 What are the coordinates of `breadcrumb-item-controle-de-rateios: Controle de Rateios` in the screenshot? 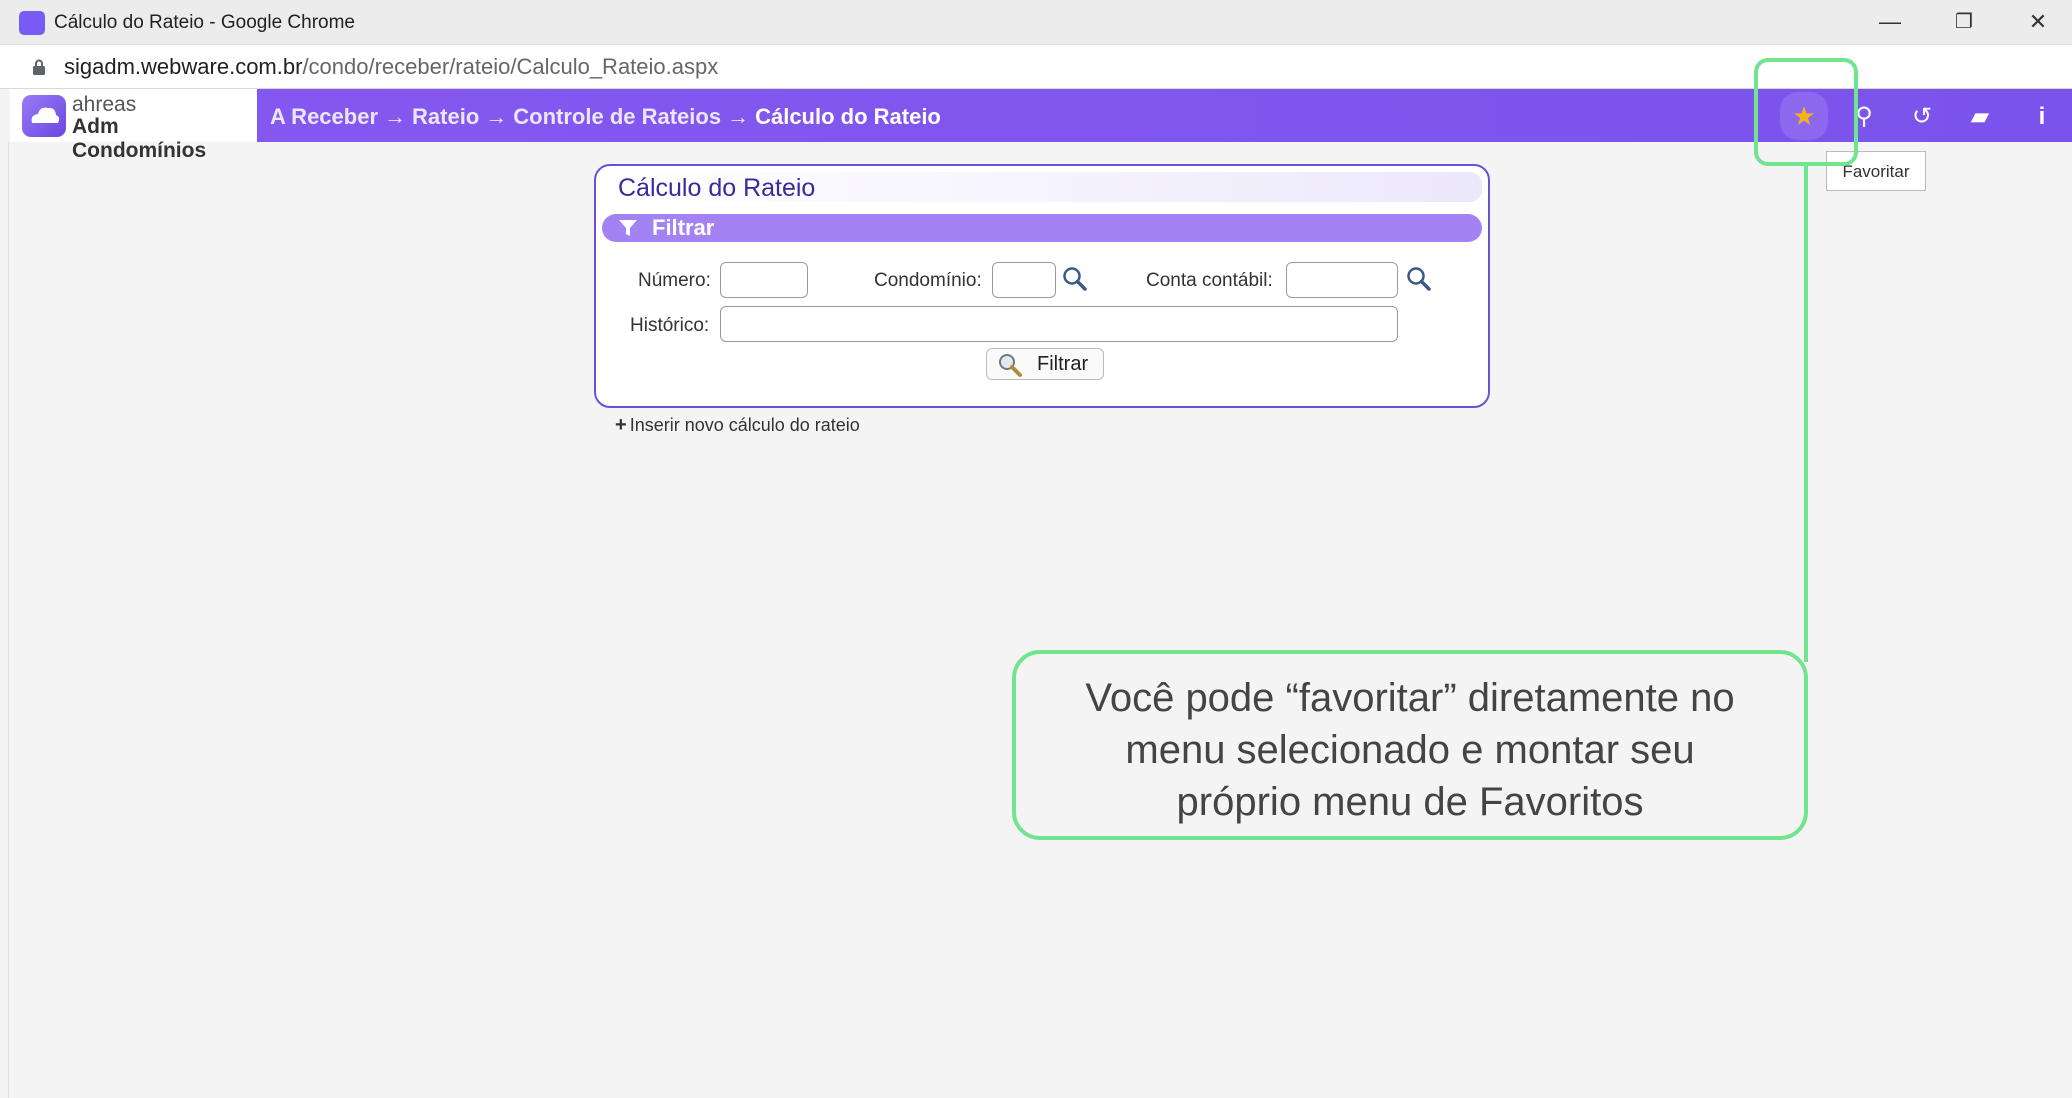 It's located at (617, 116).